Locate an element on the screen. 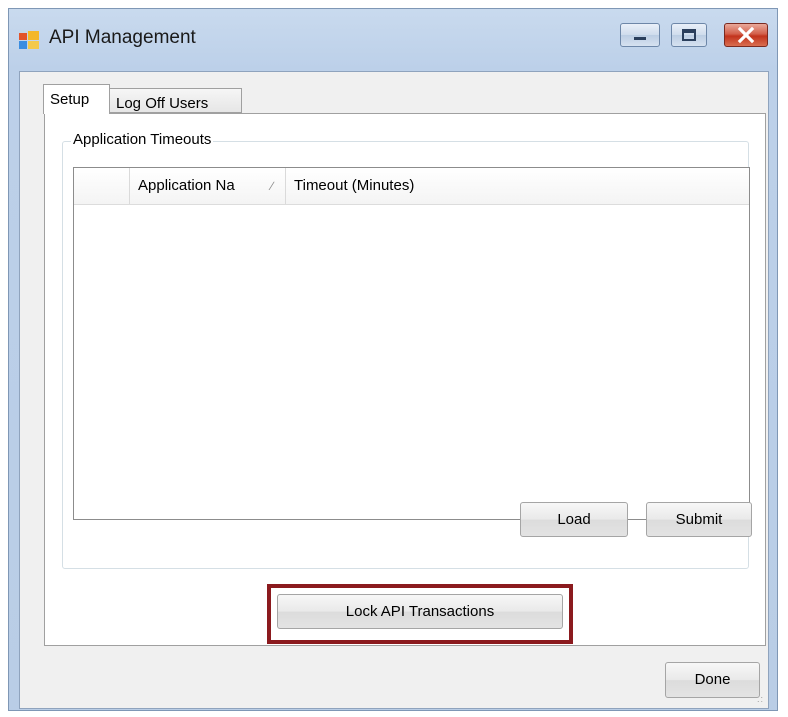 The image size is (788, 717). done-button: Done is located at coordinates (712, 680).